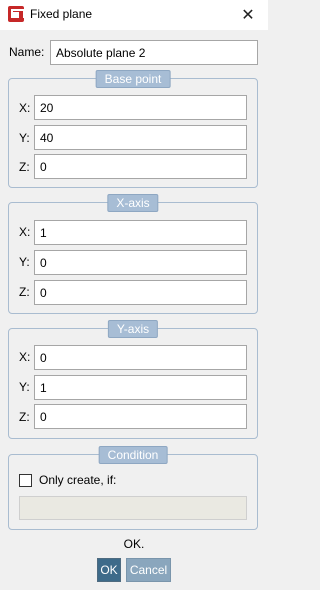  I want to click on name-field, so click(154, 52).